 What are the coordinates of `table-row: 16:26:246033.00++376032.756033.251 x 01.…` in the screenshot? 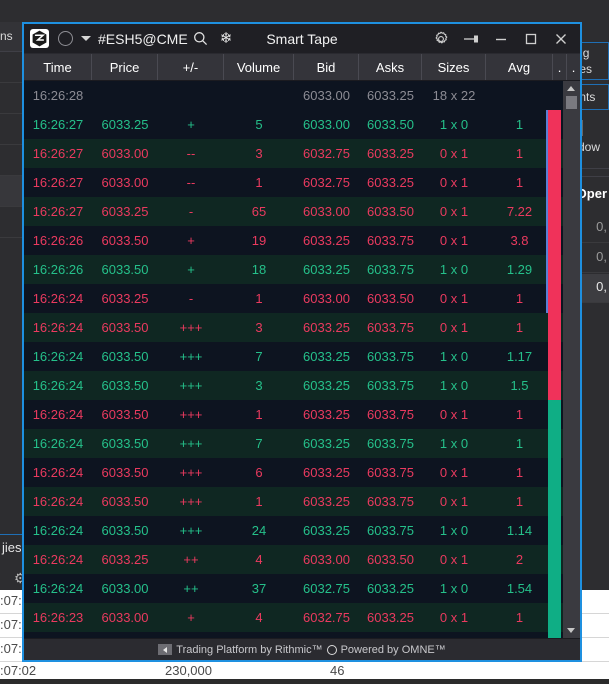 It's located at (302, 588).